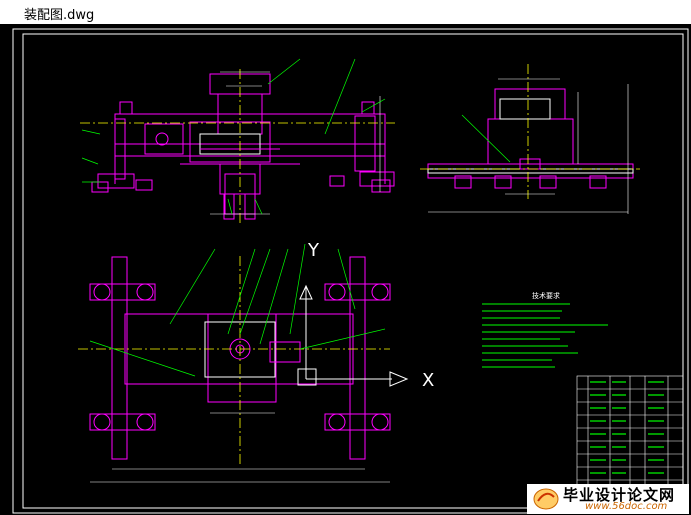  Describe the element at coordinates (530, 138) in the screenshot. I see `side-view` at that location.